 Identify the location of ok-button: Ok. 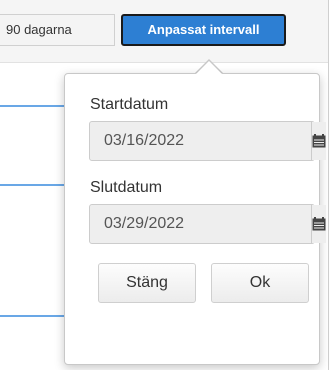
(260, 283).